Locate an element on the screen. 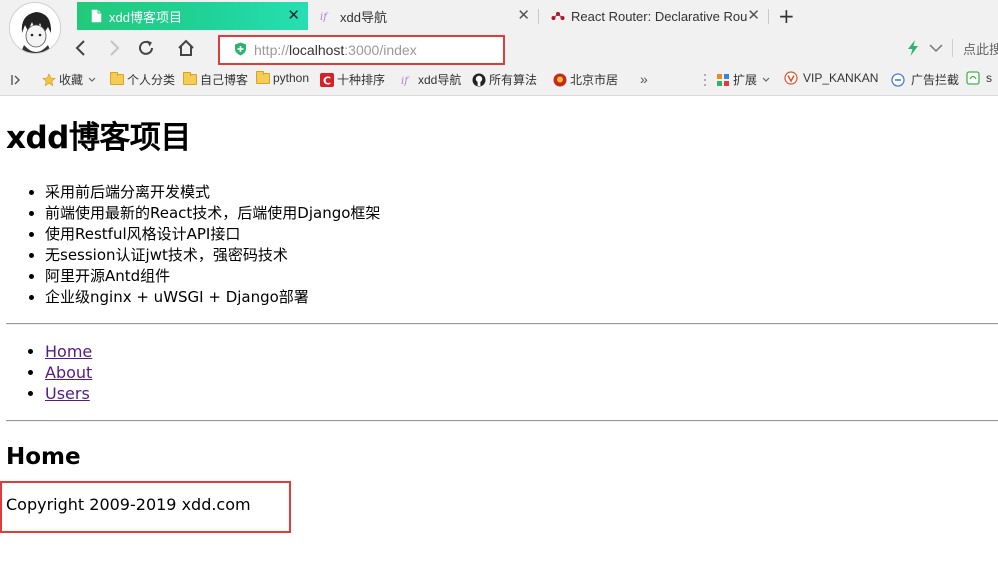  bookmark-ten-sorts: C 十种排序 is located at coordinates (352, 79).